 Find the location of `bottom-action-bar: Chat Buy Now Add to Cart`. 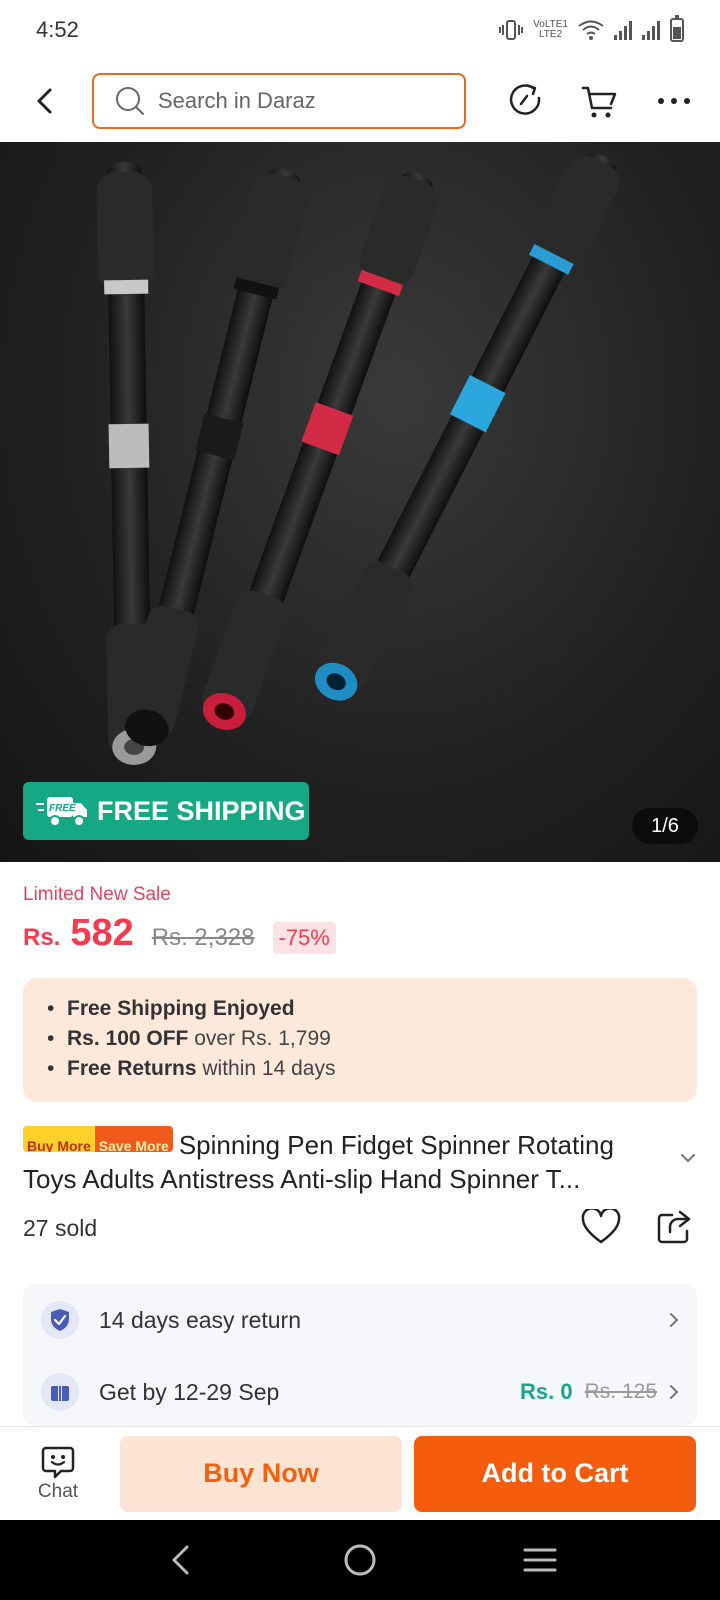

bottom-action-bar: Chat Buy Now Add to Cart is located at coordinates (360, 1473).